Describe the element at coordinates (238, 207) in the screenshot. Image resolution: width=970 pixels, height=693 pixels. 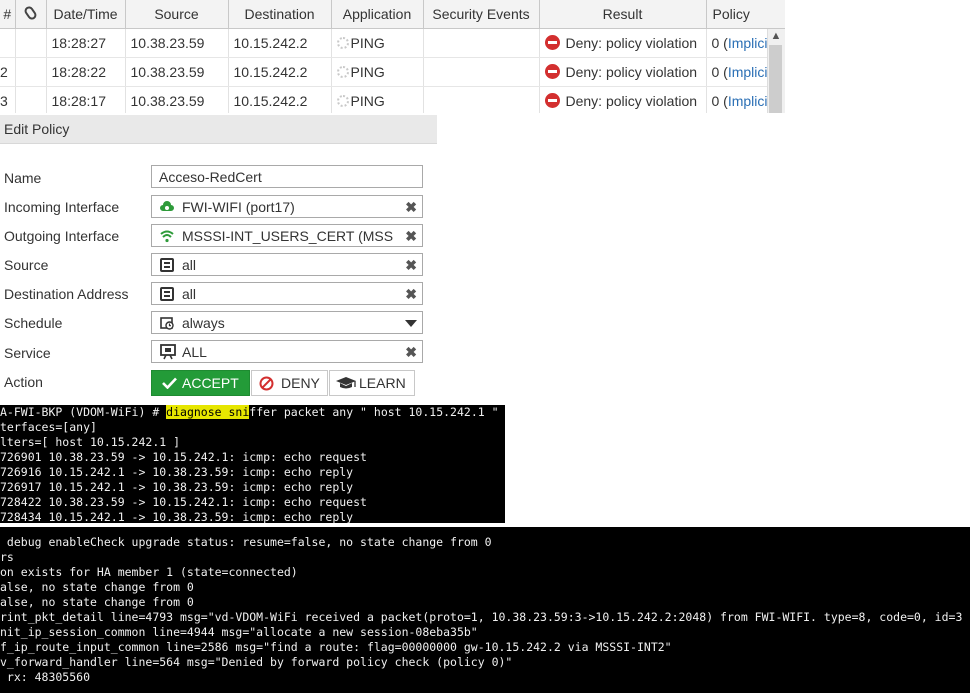
I see `incoming-interface-value: FWI-WIFI (port17)` at that location.